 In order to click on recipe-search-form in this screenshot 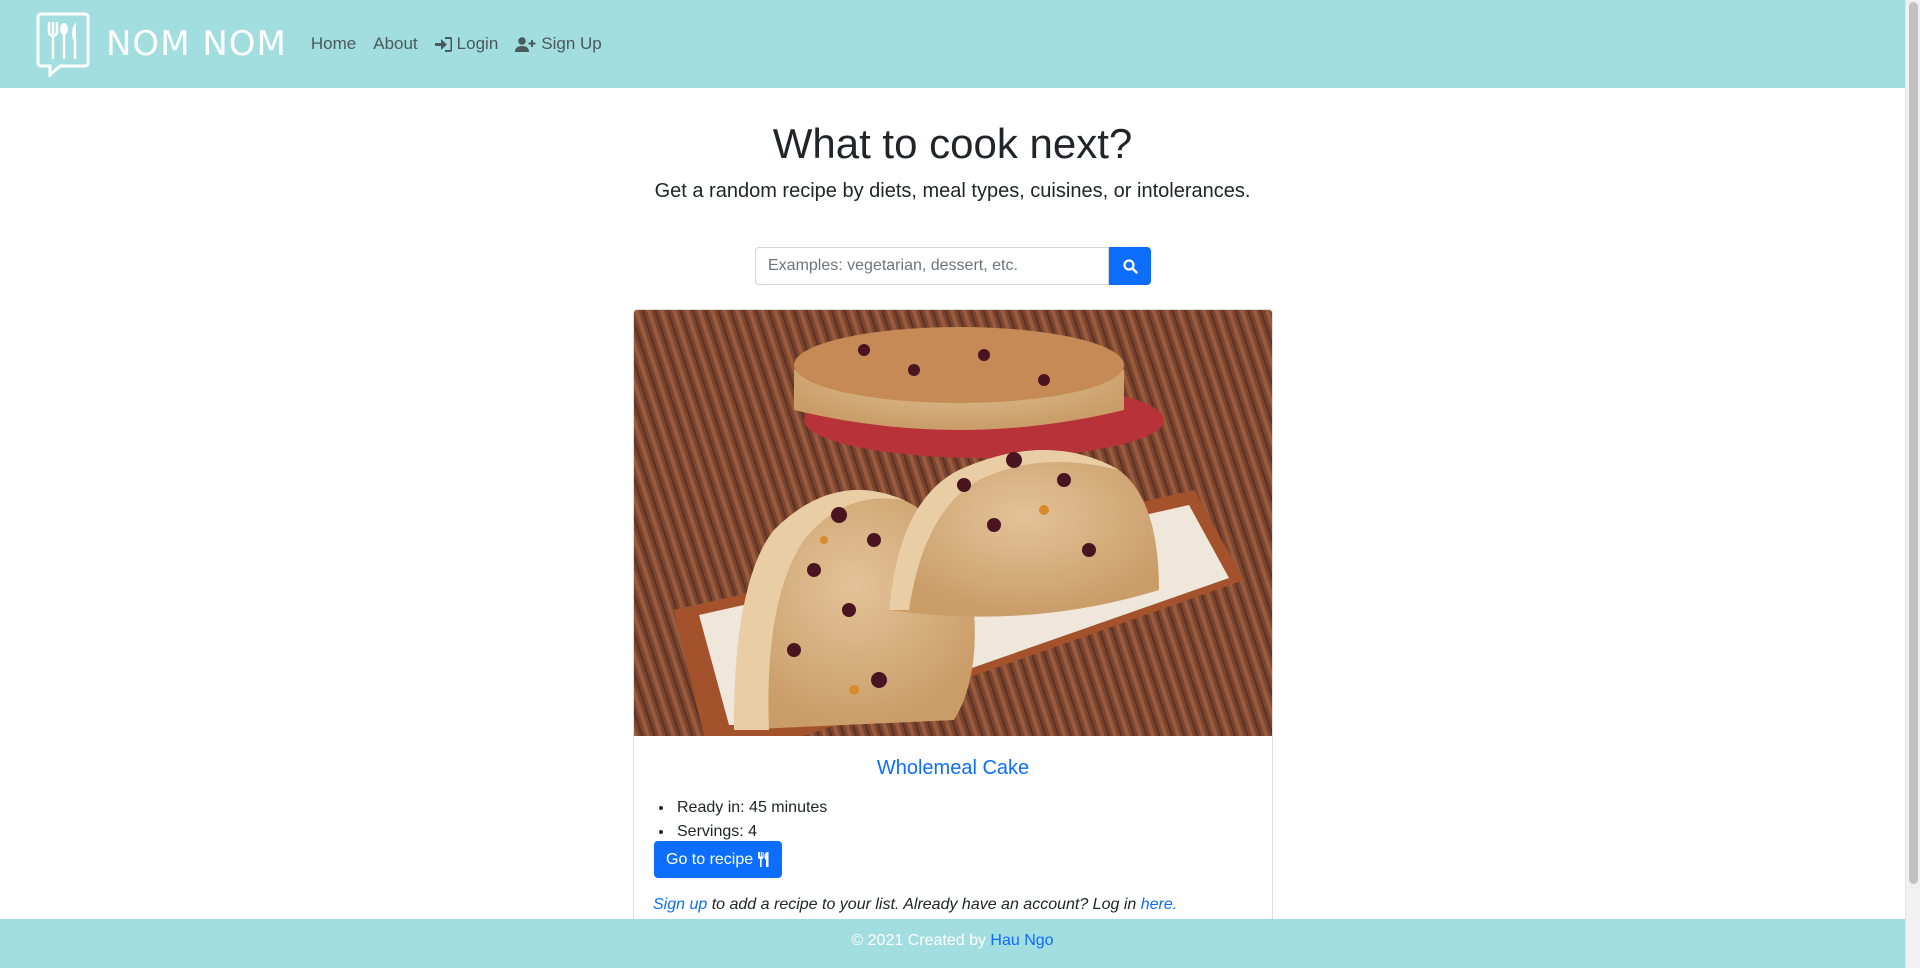, I will do `click(953, 266)`.